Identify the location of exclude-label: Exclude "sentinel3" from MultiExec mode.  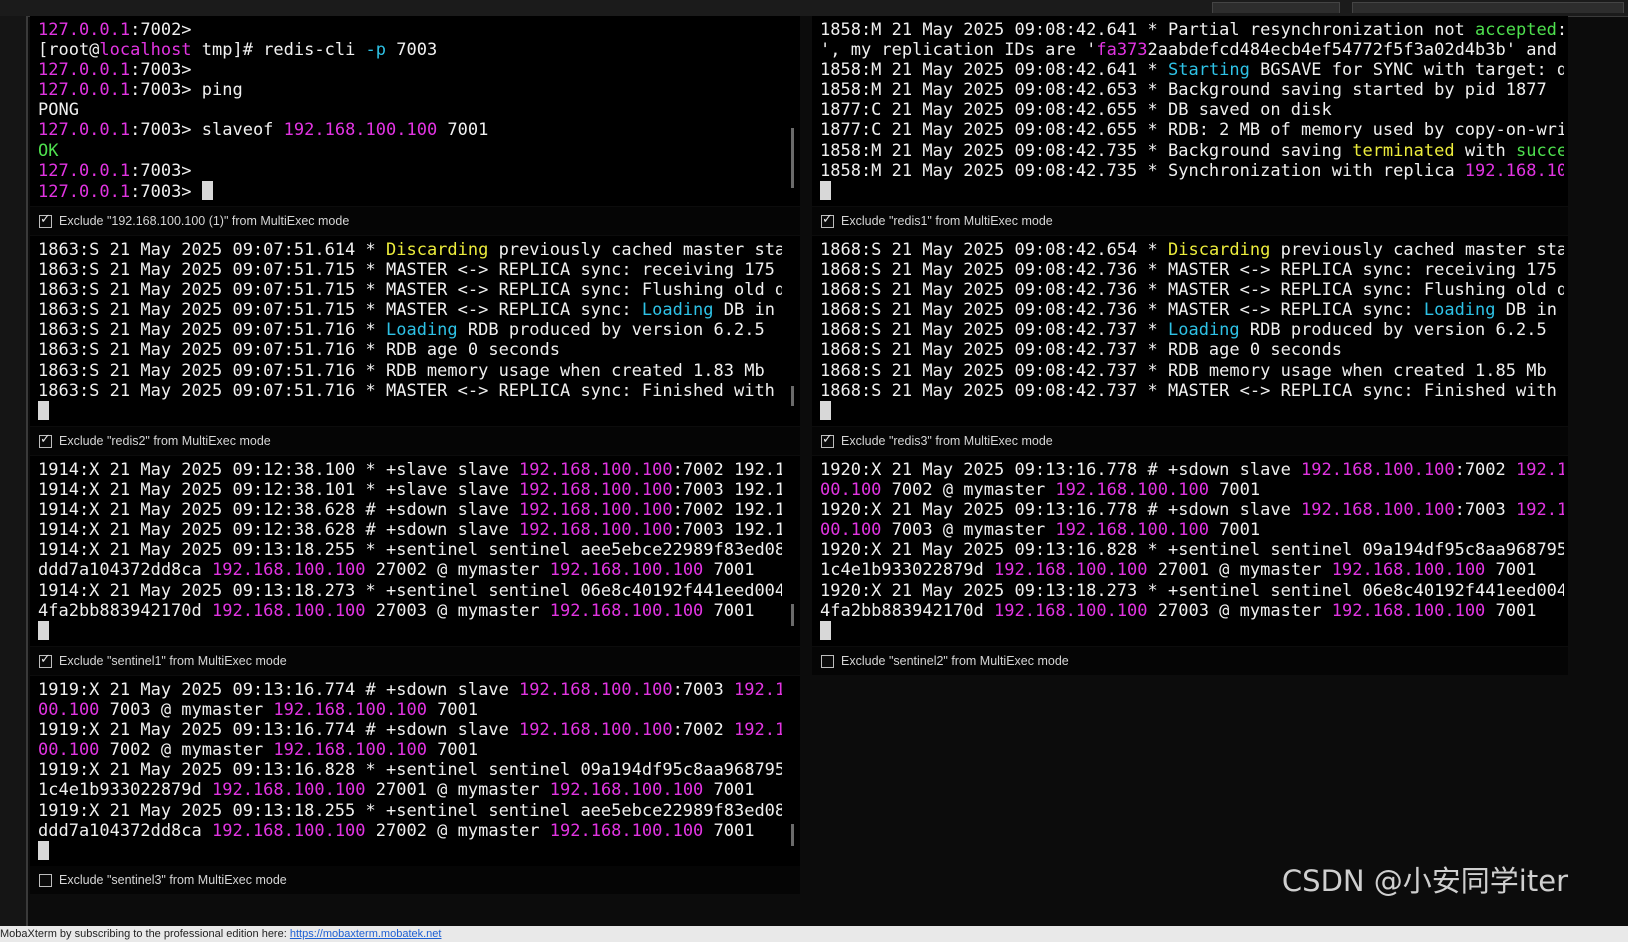
(173, 880).